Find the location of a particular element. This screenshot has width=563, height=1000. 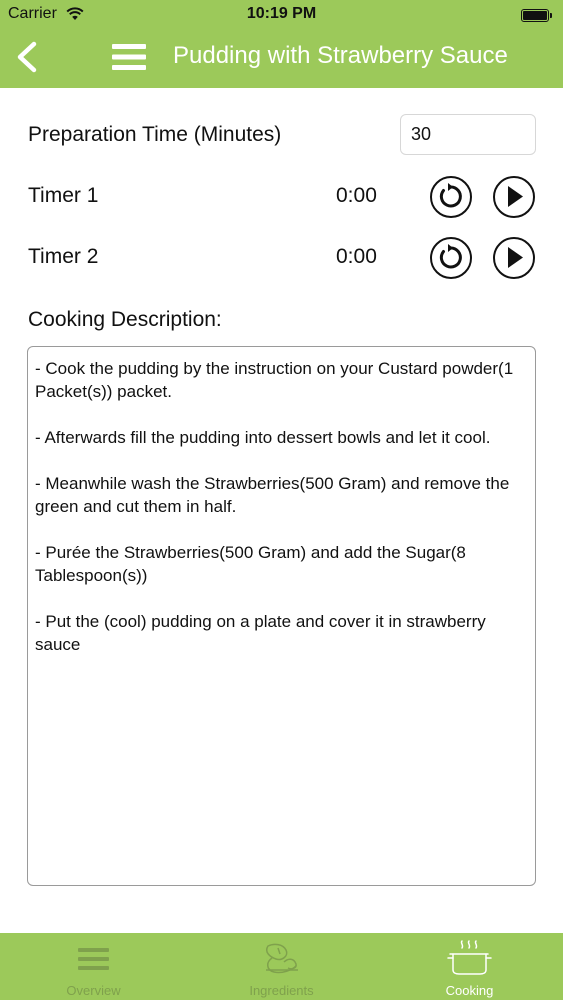

timer-2-label: Timer 2 is located at coordinates (63, 256).